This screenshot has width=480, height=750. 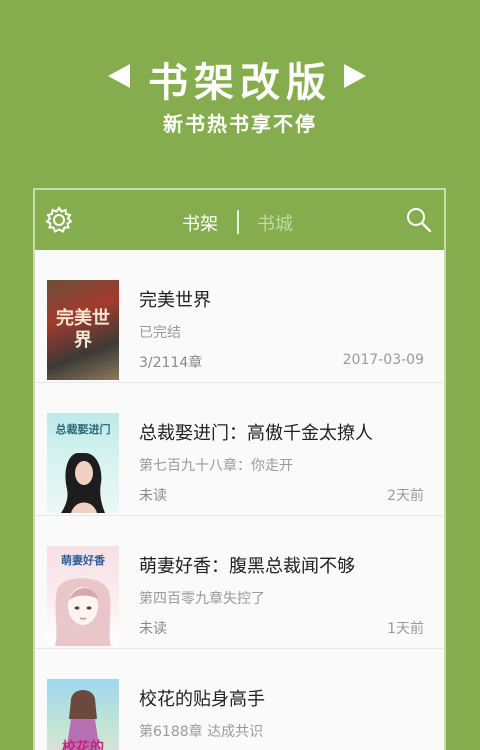 What do you see at coordinates (240, 83) in the screenshot?
I see `promo-title: 书架改版` at bounding box center [240, 83].